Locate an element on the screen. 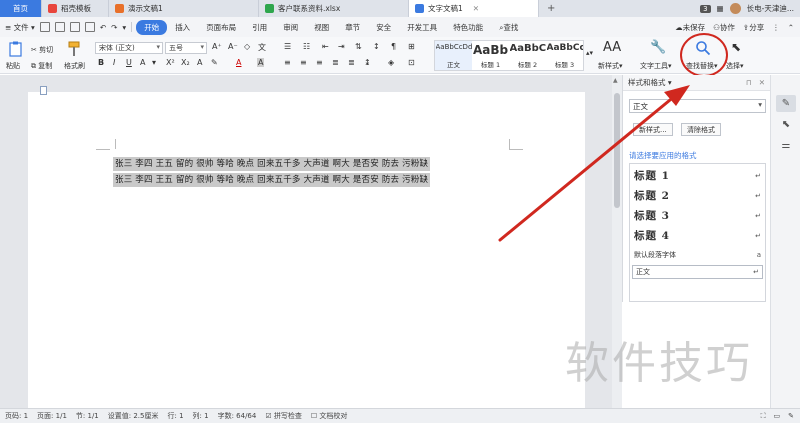  cut-button: ✂ 剪切 is located at coordinates (42, 50).